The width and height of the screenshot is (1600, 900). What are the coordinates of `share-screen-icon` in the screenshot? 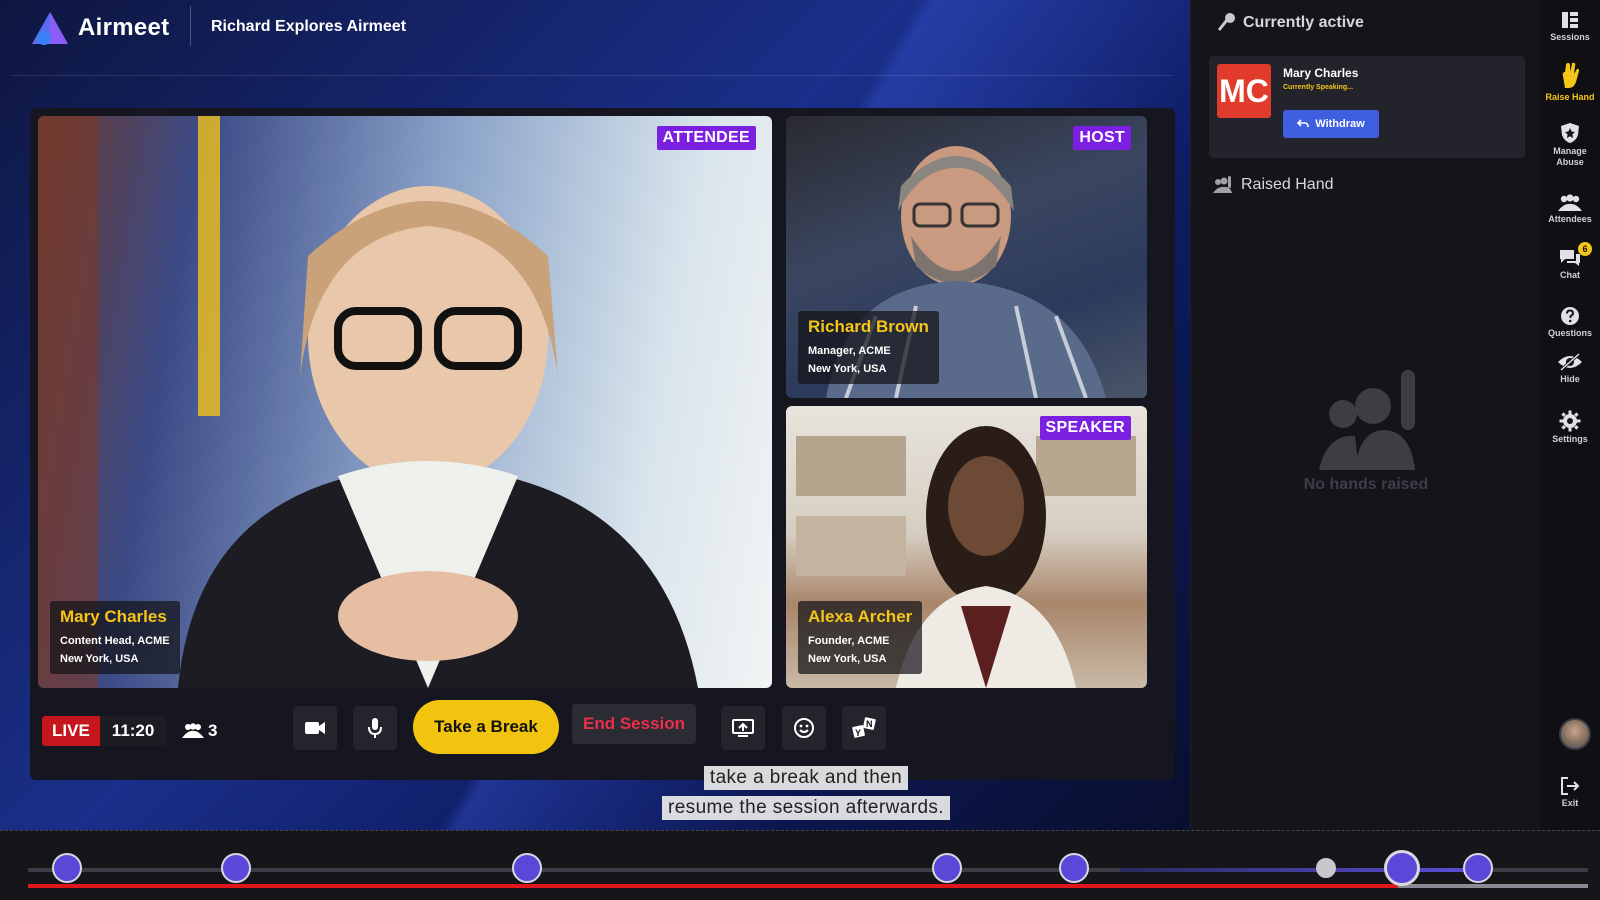 It's located at (743, 728).